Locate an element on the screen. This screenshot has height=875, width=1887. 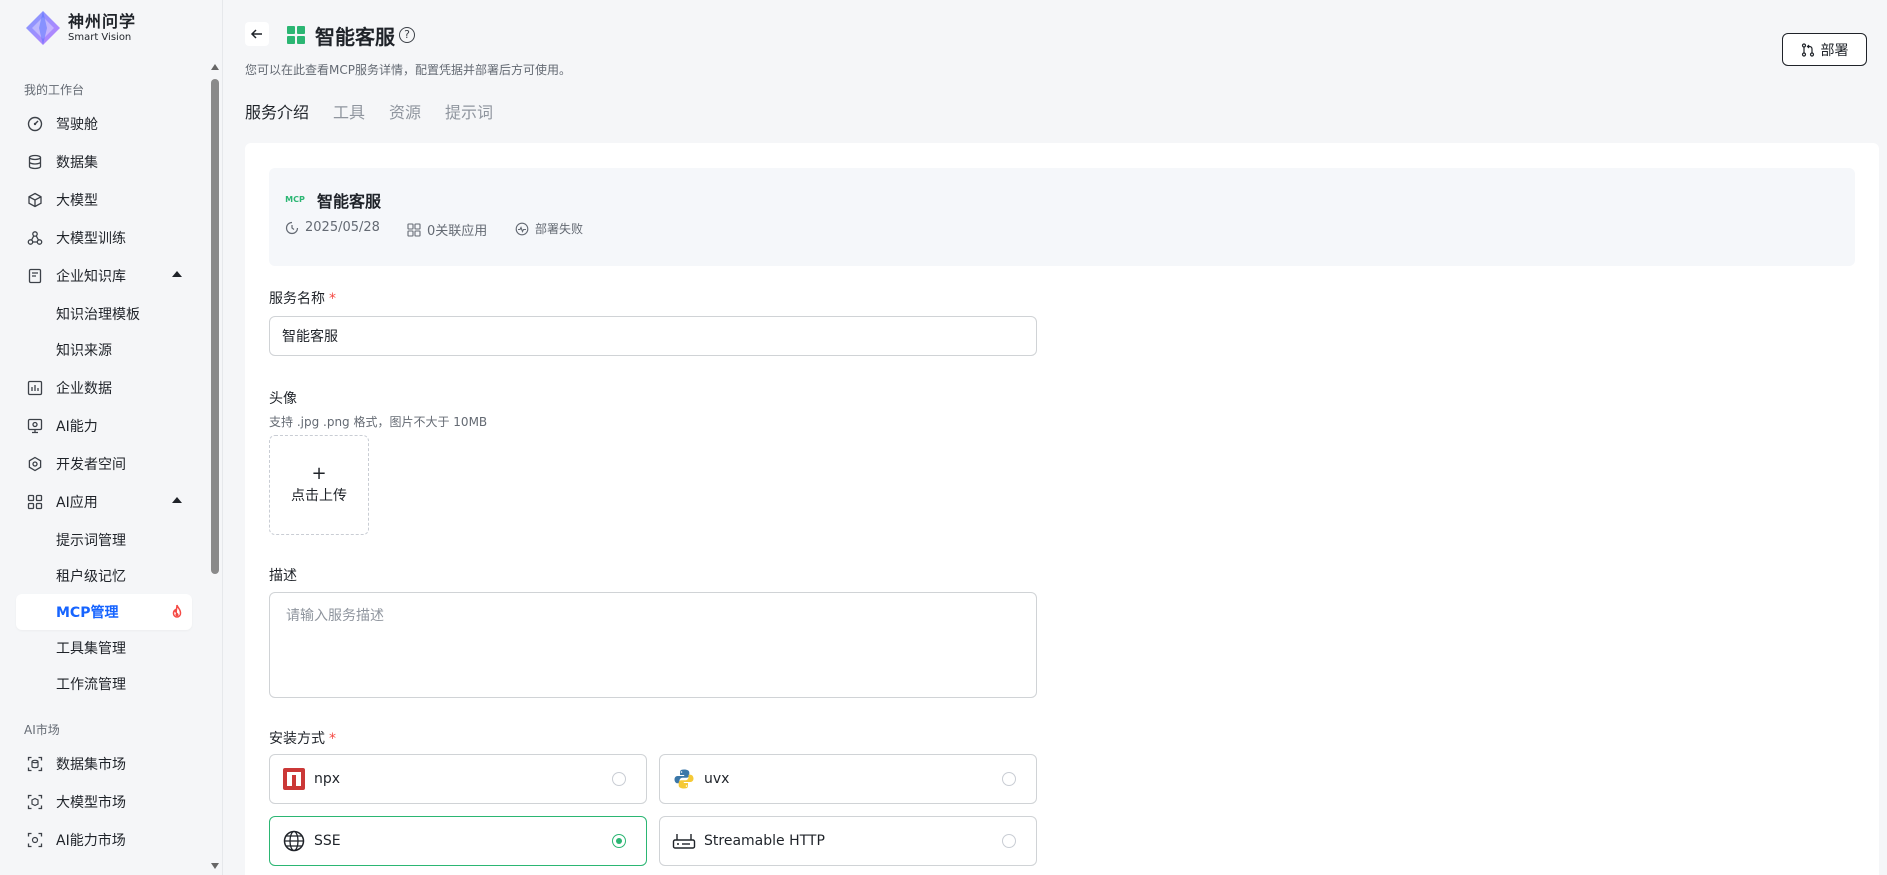
database-icon is located at coordinates (35, 162).